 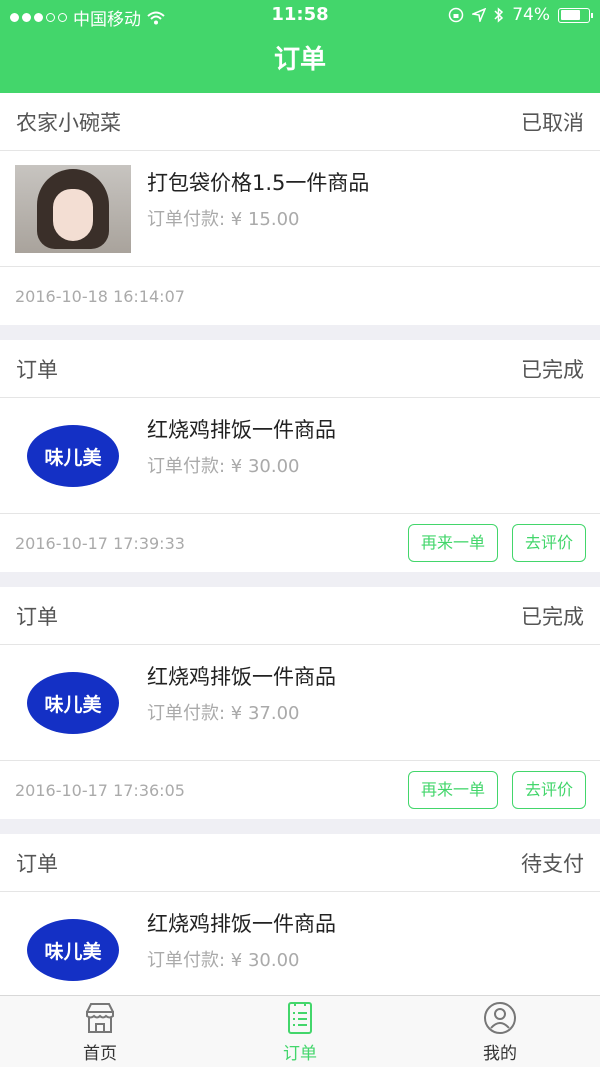 What do you see at coordinates (300, 1053) in the screenshot?
I see `tab-label: 订单` at bounding box center [300, 1053].